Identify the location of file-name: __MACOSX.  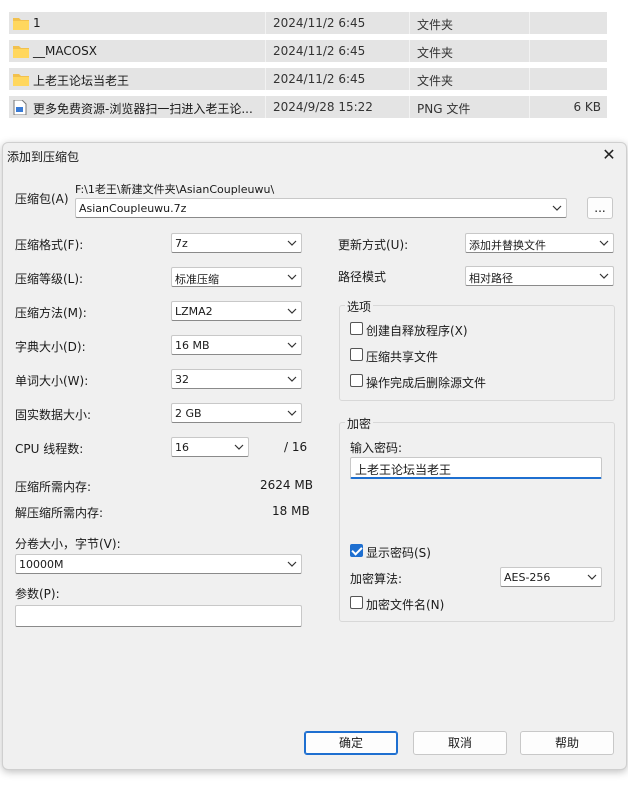
(65, 51).